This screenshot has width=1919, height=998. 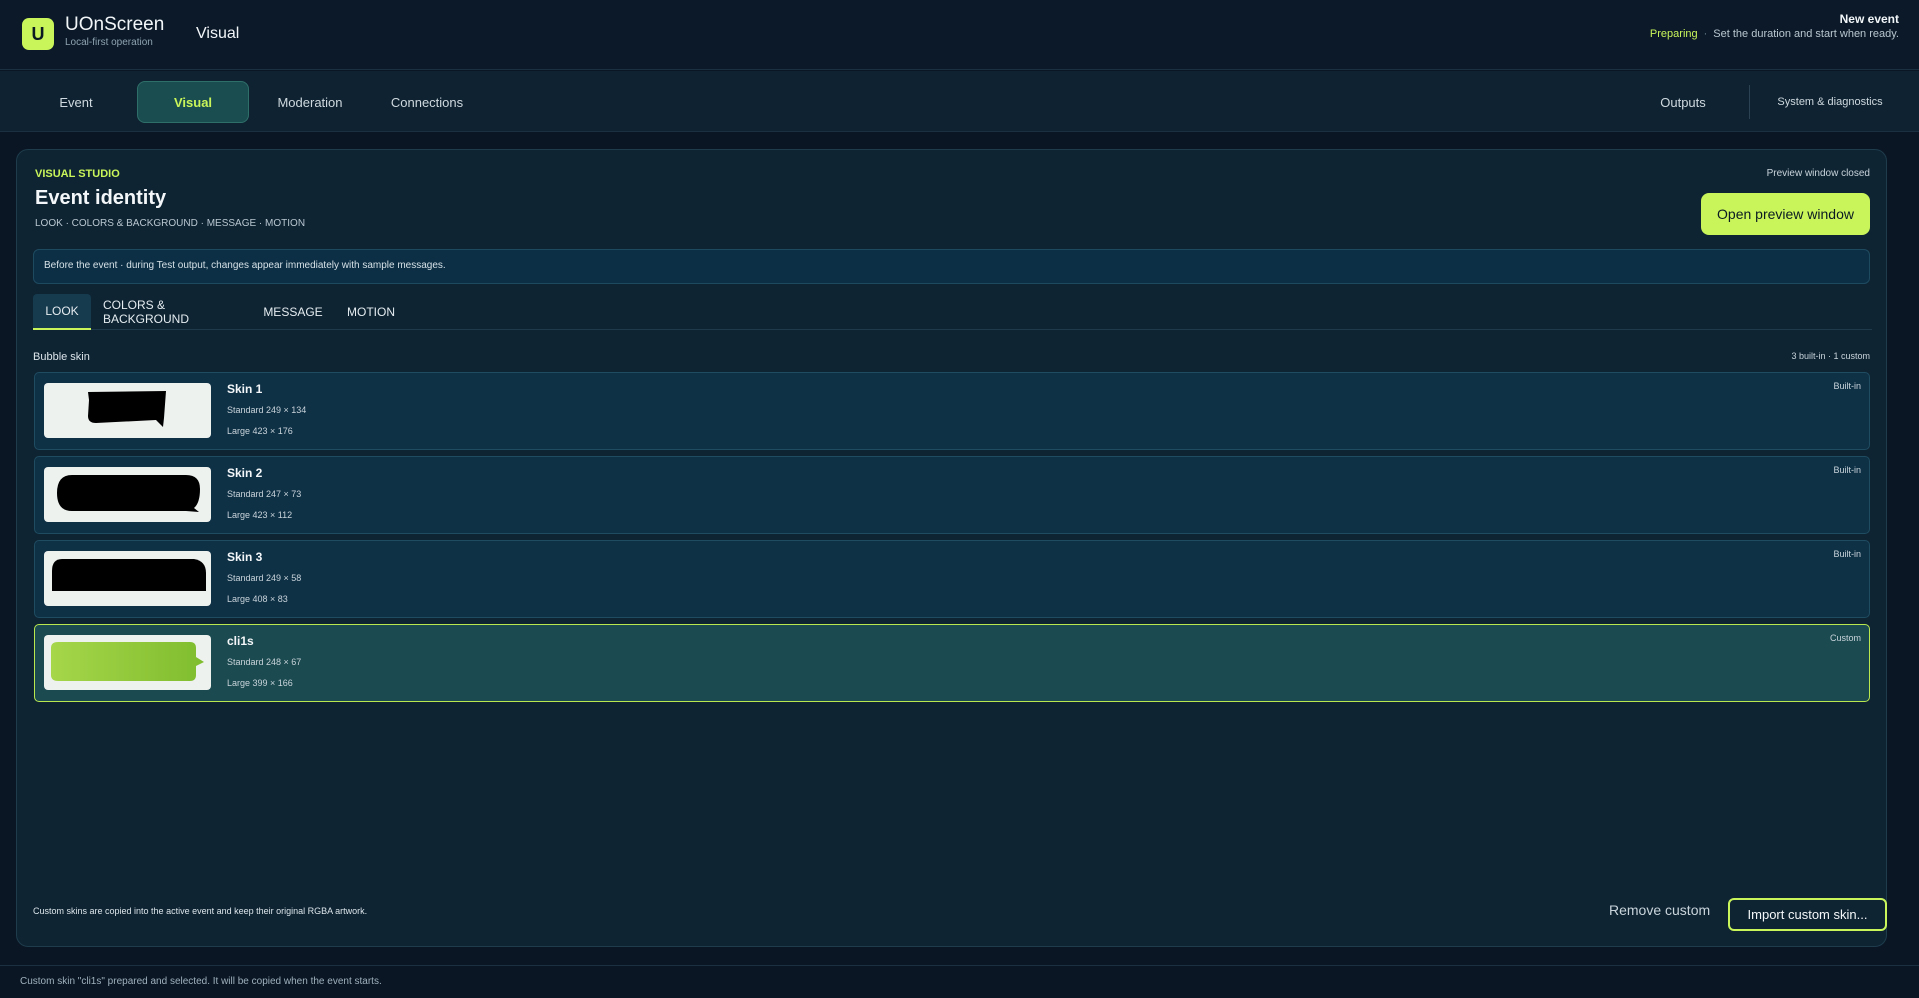 What do you see at coordinates (1683, 102) in the screenshot?
I see `tab-outputs: Outputs` at bounding box center [1683, 102].